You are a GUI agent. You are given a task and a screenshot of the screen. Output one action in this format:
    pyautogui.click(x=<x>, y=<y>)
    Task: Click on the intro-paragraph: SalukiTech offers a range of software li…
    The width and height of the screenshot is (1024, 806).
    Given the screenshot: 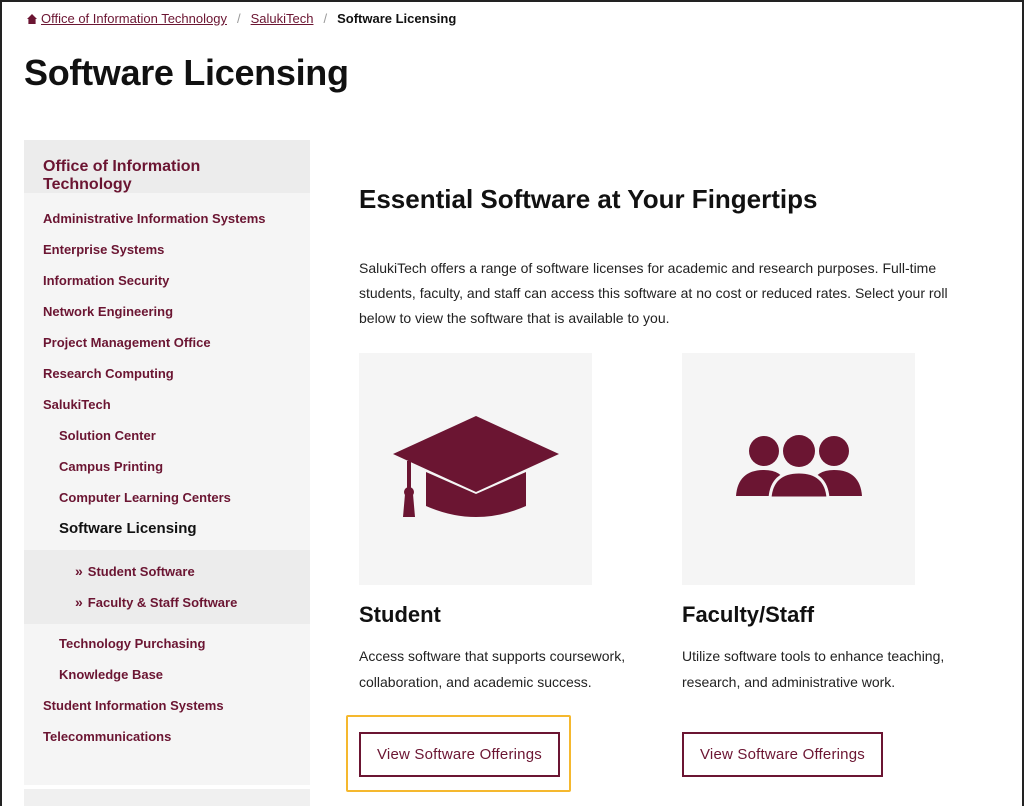 What is the action you would take?
    pyautogui.click(x=653, y=293)
    